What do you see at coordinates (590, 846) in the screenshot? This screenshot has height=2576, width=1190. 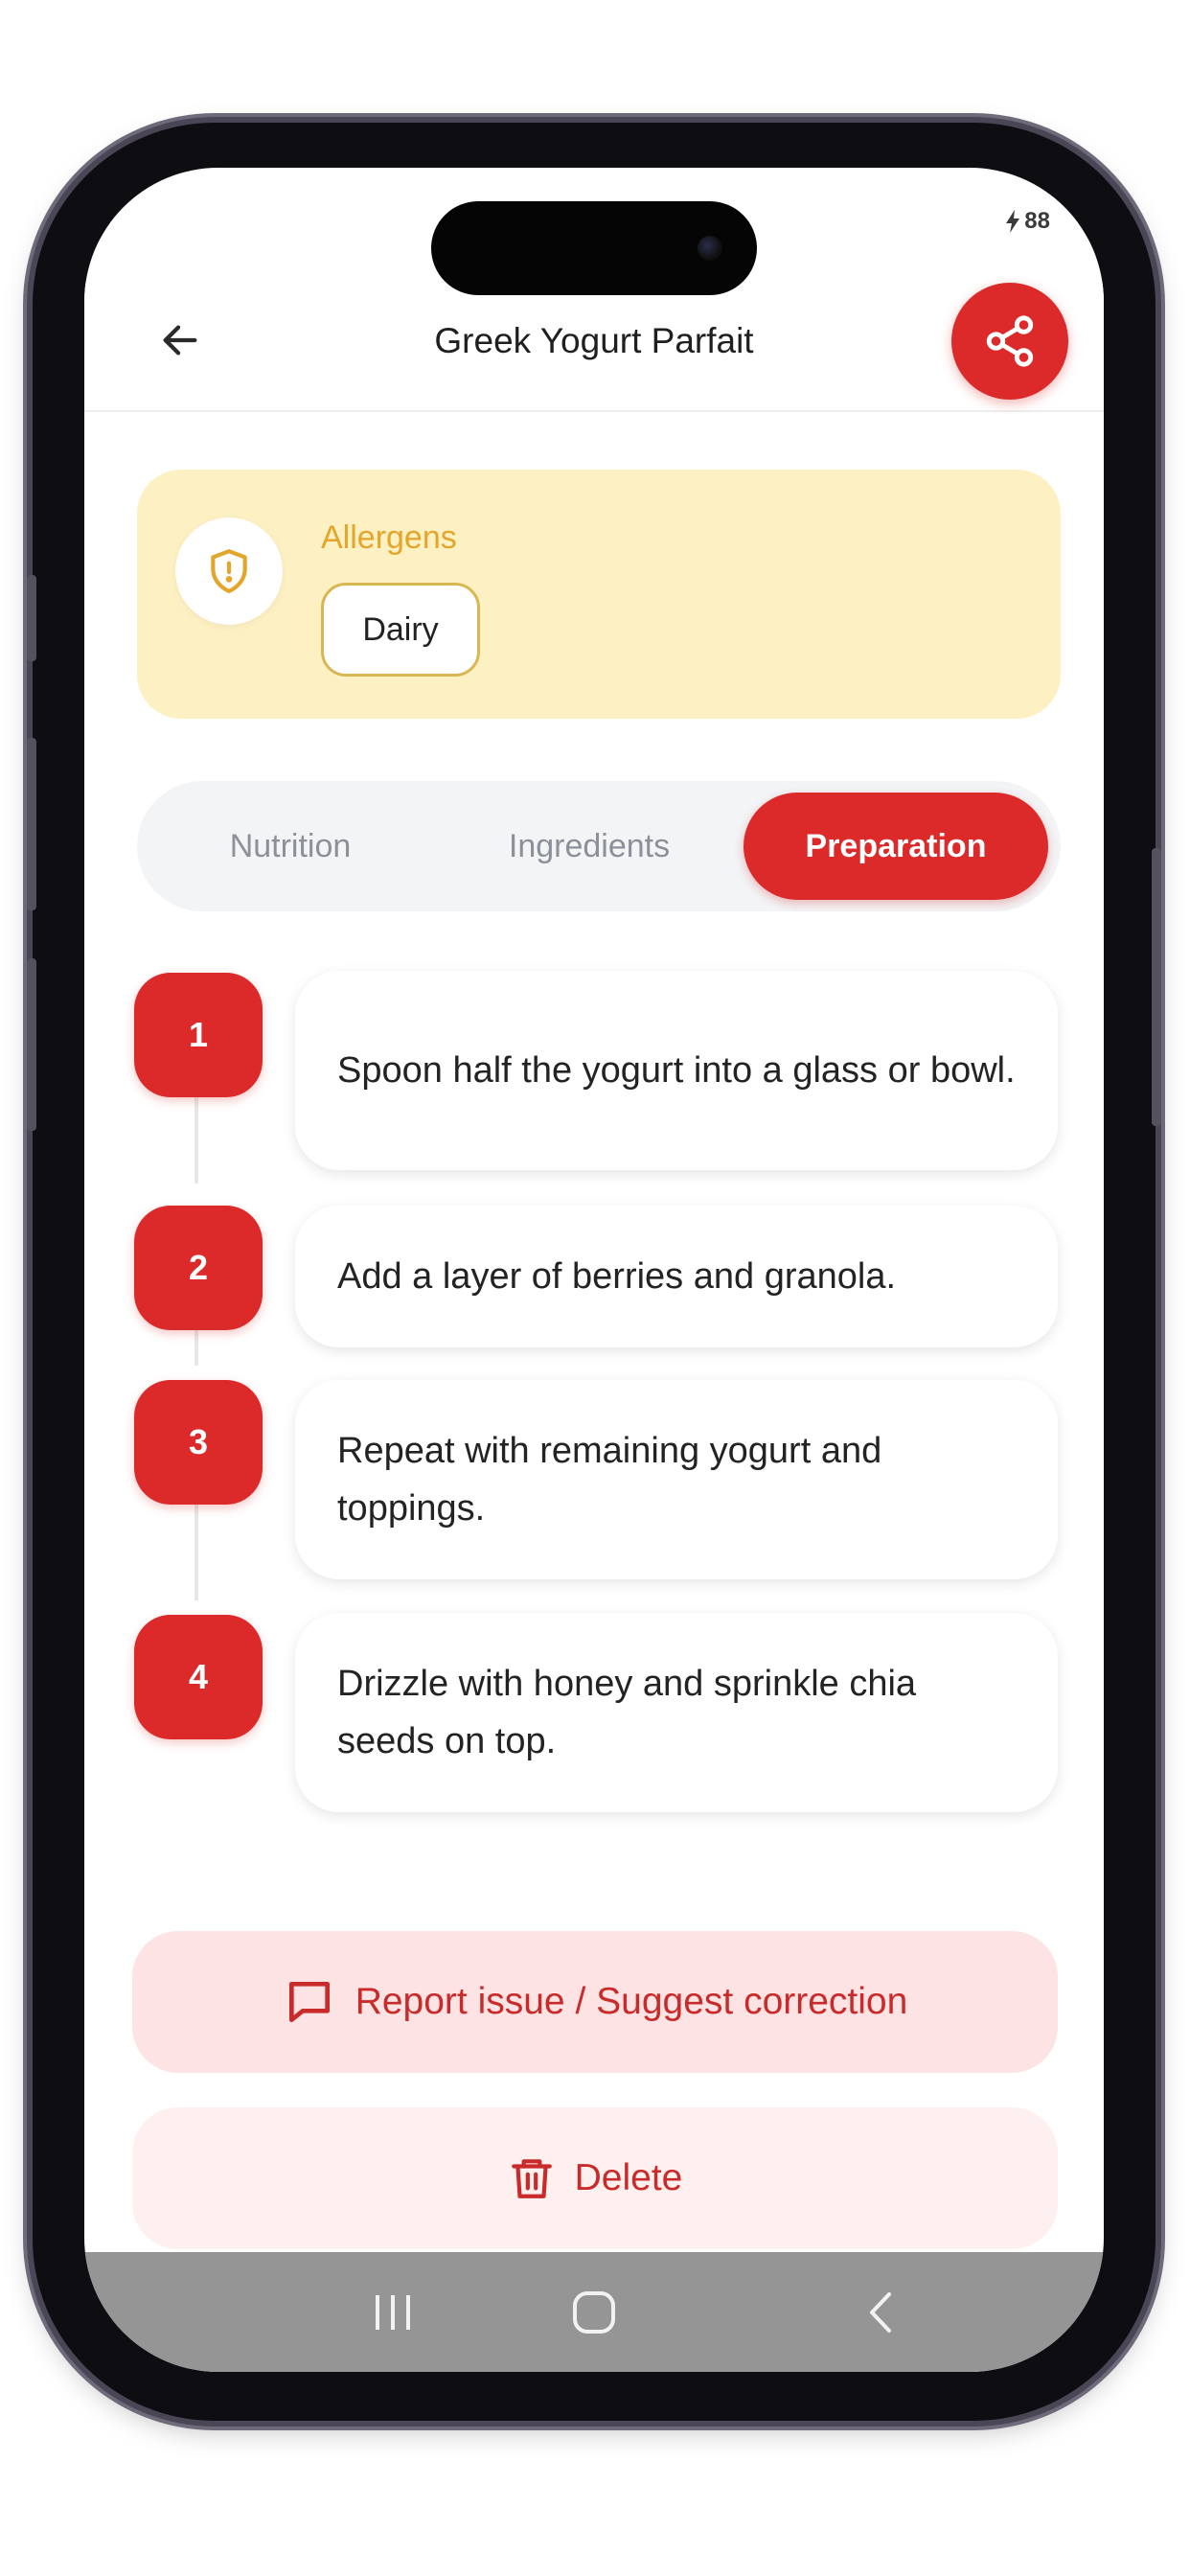 I see `tab-ingredients: Ingredients` at bounding box center [590, 846].